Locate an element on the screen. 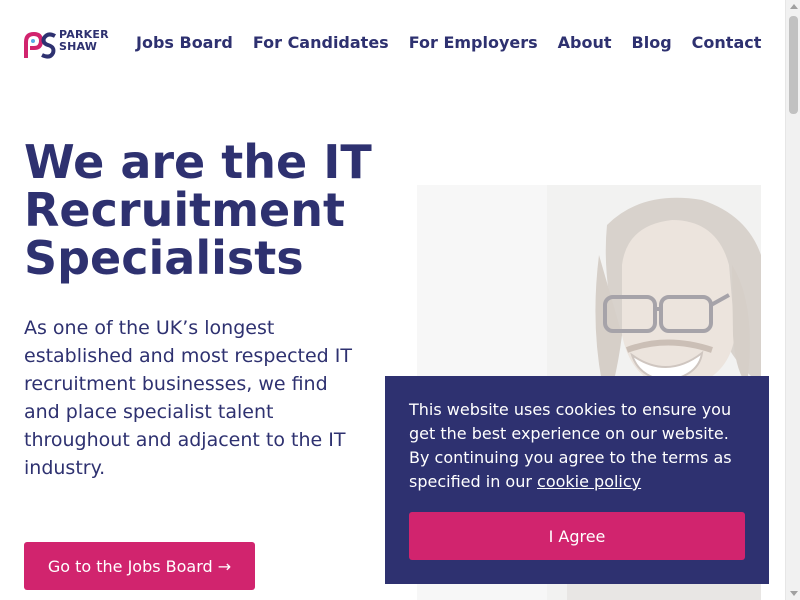  scrollbar-thumb is located at coordinates (793, 65).